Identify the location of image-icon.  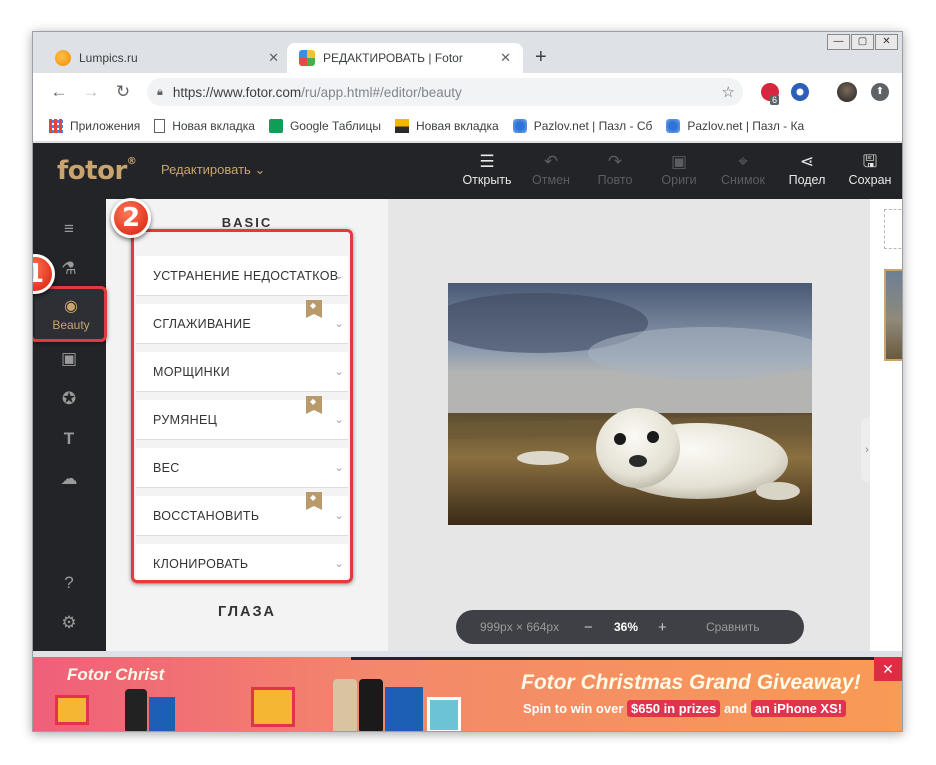
(401, 126).